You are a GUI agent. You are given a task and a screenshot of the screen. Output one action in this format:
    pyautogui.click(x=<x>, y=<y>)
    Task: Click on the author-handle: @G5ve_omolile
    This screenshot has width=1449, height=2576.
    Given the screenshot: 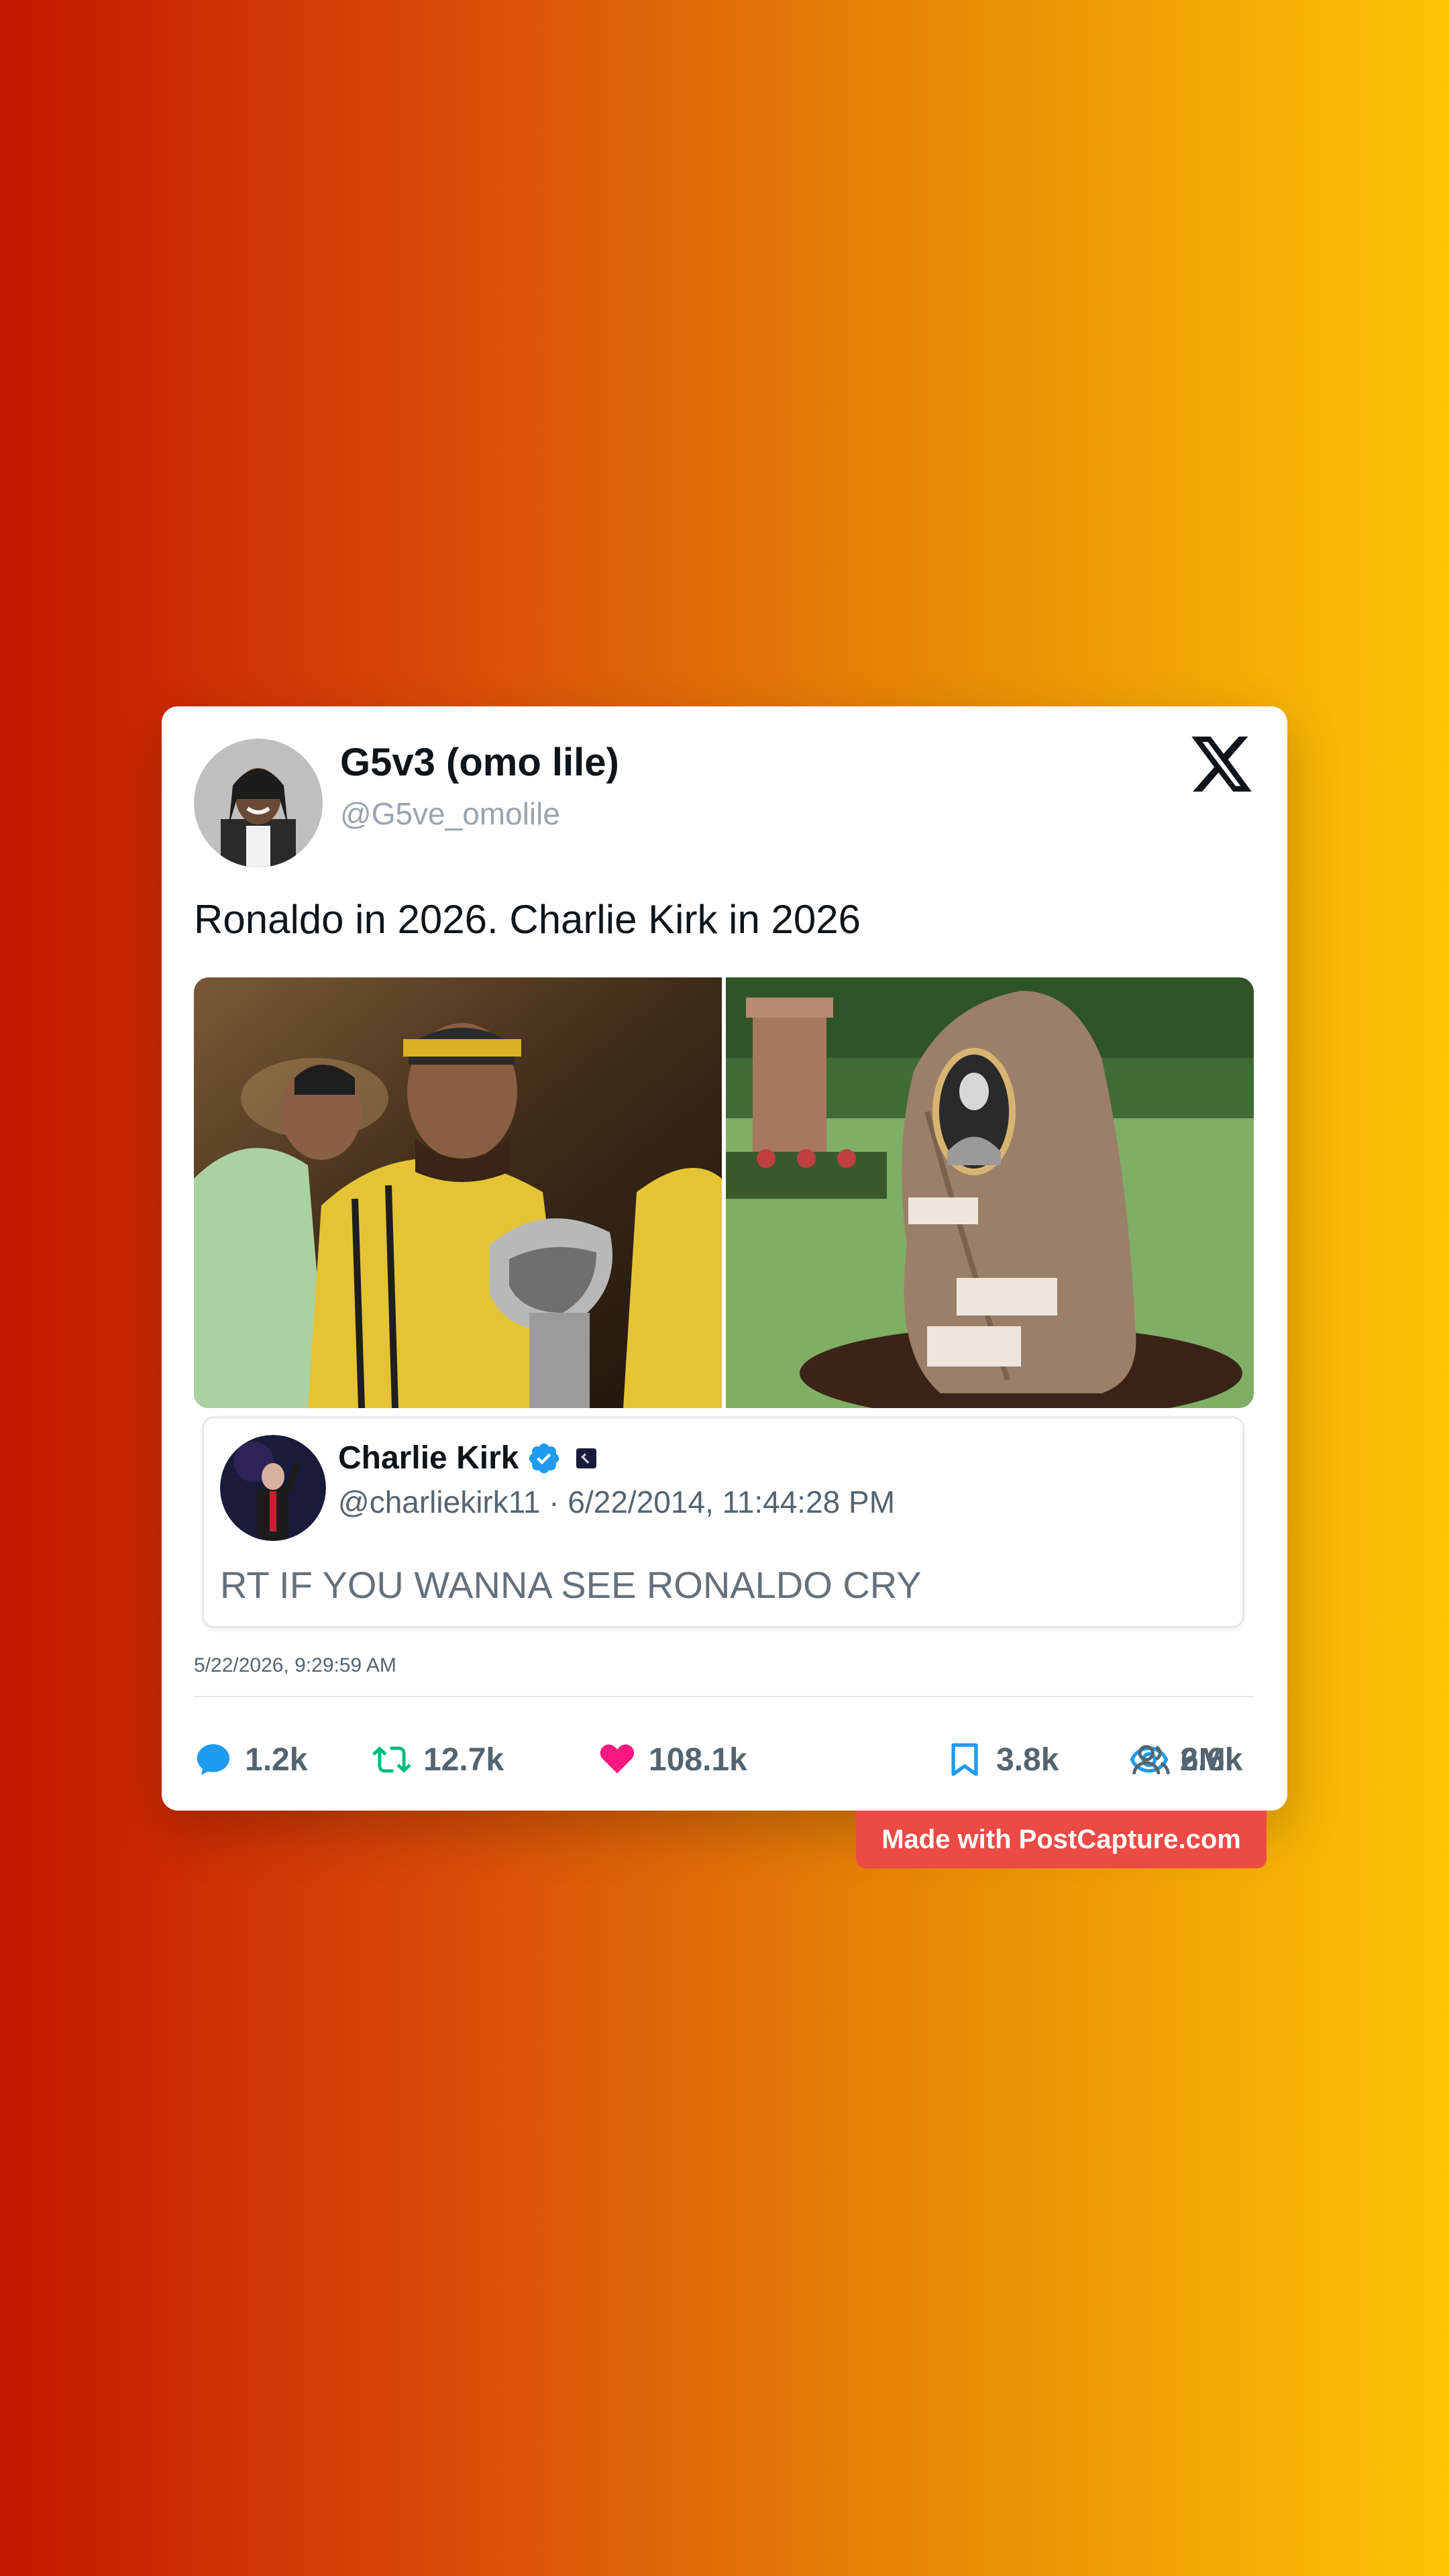 What is the action you would take?
    pyautogui.click(x=450, y=814)
    